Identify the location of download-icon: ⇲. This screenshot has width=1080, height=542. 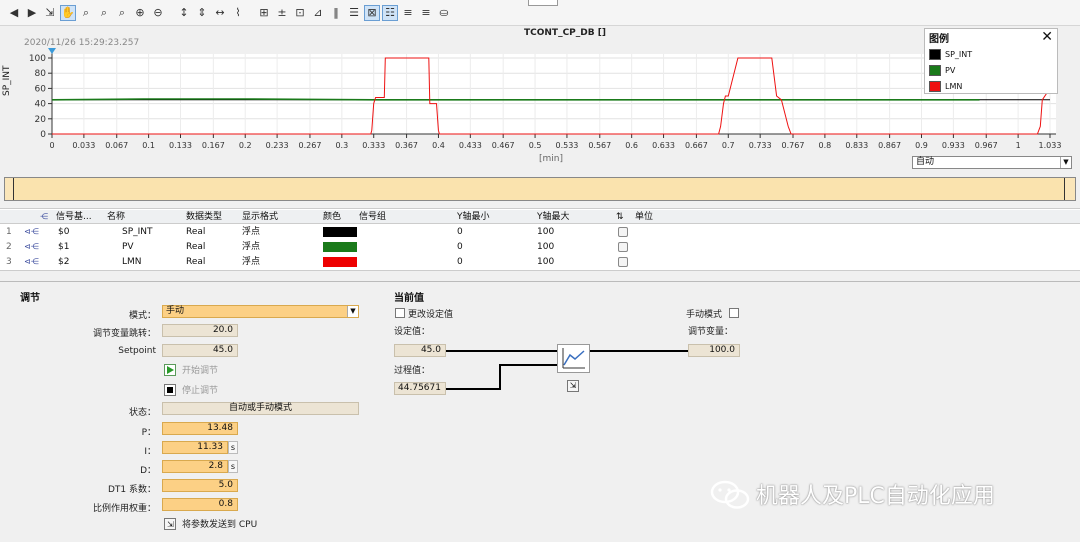
(170, 523).